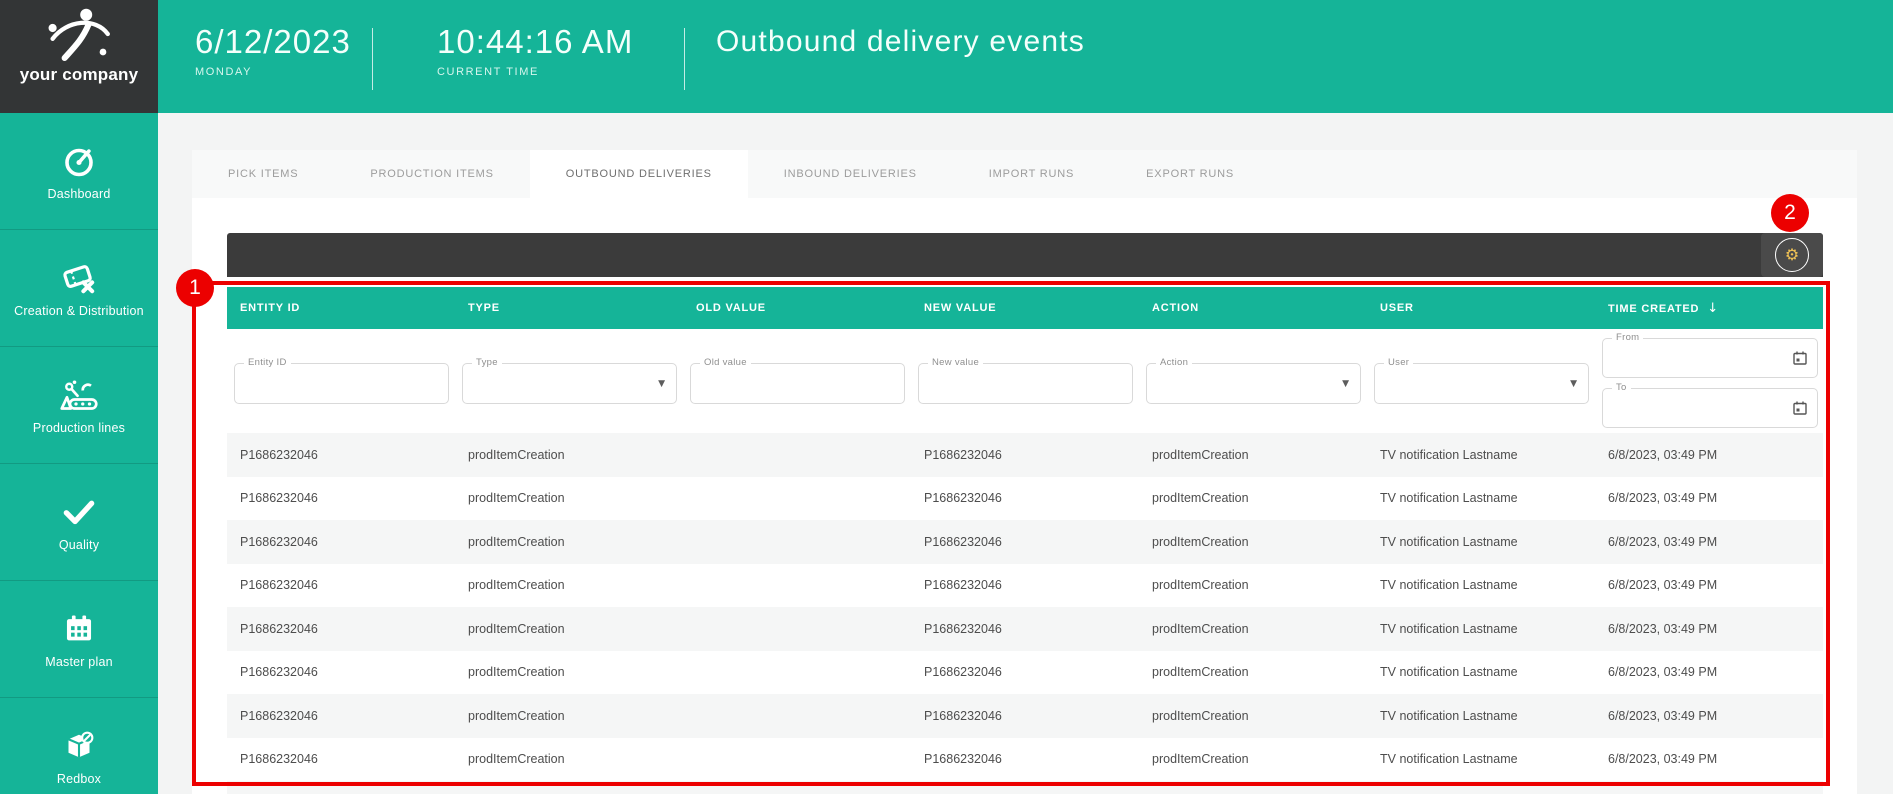 The width and height of the screenshot is (1893, 794). I want to click on sidebar-item-label: Master plan, so click(79, 662).